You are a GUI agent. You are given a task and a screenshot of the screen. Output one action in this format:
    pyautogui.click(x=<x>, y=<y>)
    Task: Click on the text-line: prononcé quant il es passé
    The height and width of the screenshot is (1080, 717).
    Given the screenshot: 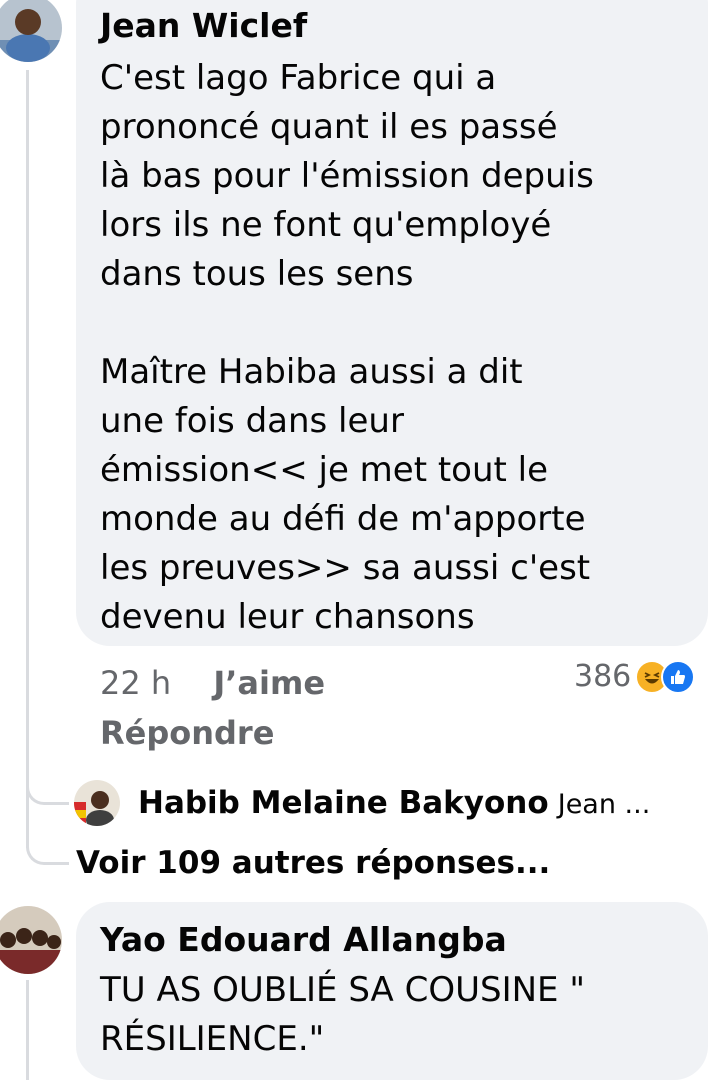 What is the action you would take?
    pyautogui.click(x=329, y=127)
    